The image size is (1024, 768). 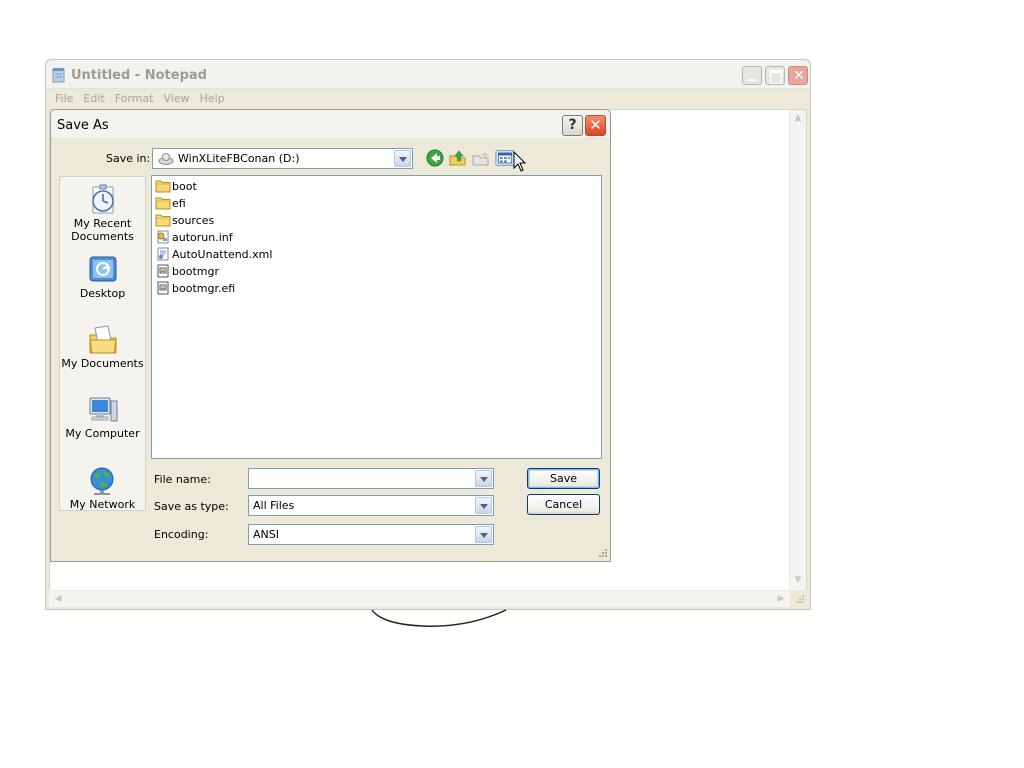 I want to click on list-item: efi, so click(x=170, y=203).